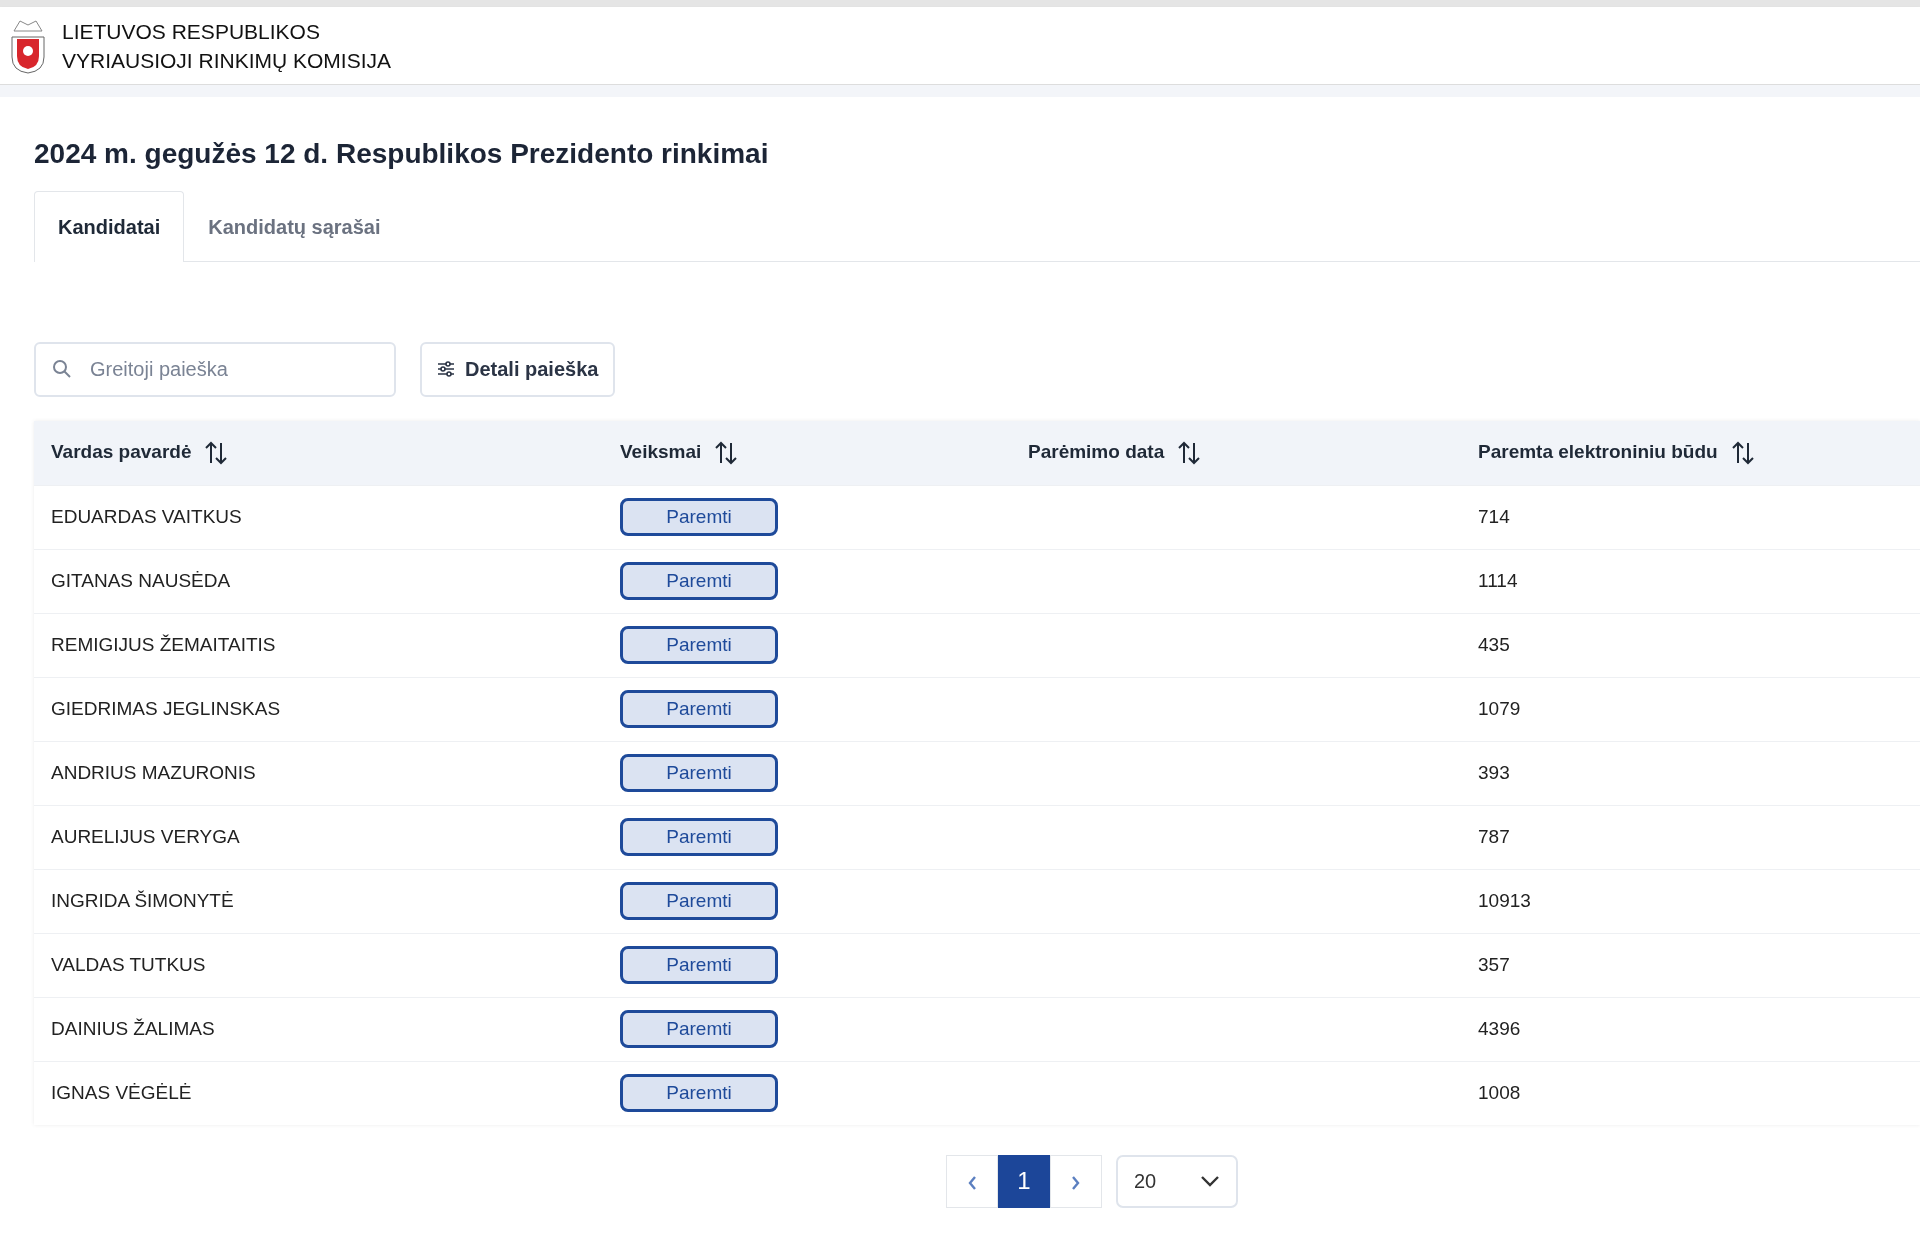 Image resolution: width=1920 pixels, height=1243 pixels. What do you see at coordinates (1504, 900) in the screenshot?
I see `table-cell: 10913` at bounding box center [1504, 900].